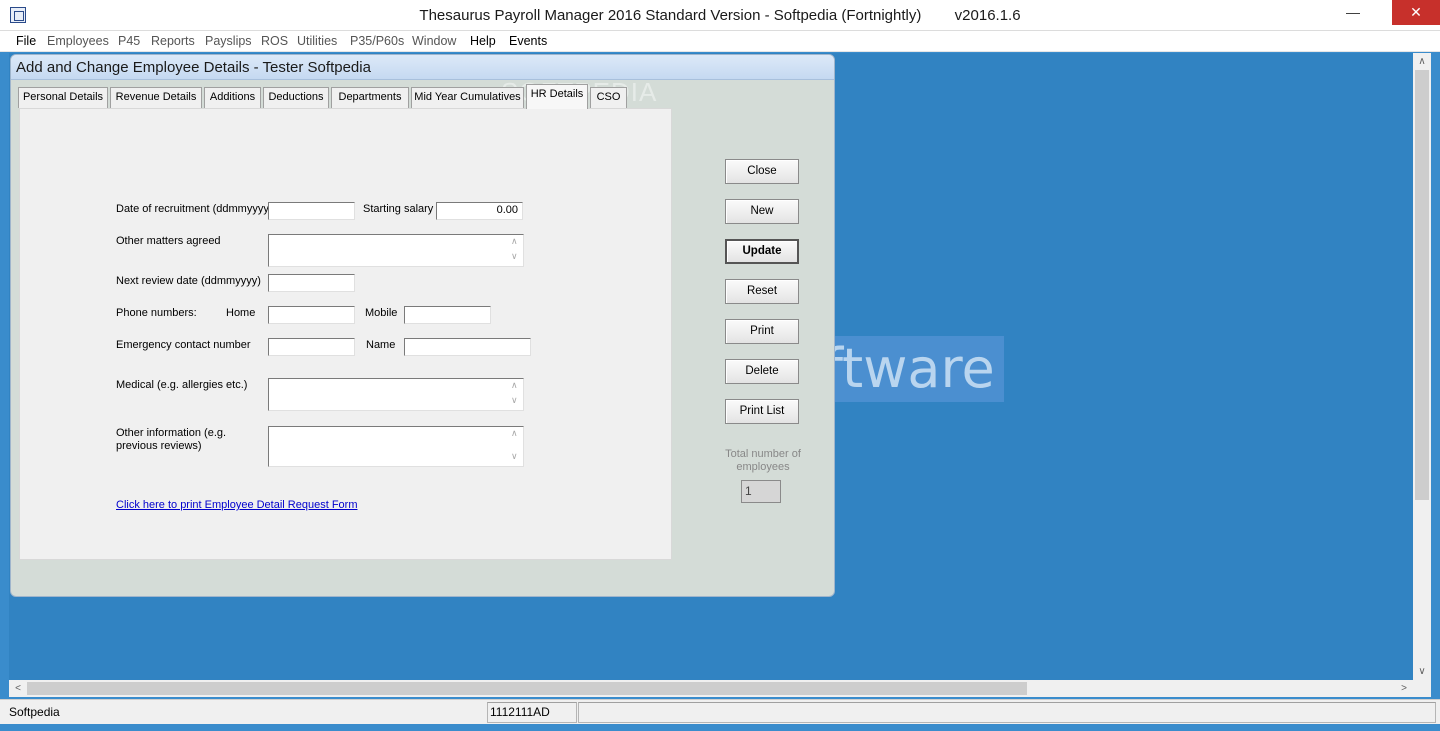  What do you see at coordinates (447, 315) in the screenshot?
I see `mobile-phone-field` at bounding box center [447, 315].